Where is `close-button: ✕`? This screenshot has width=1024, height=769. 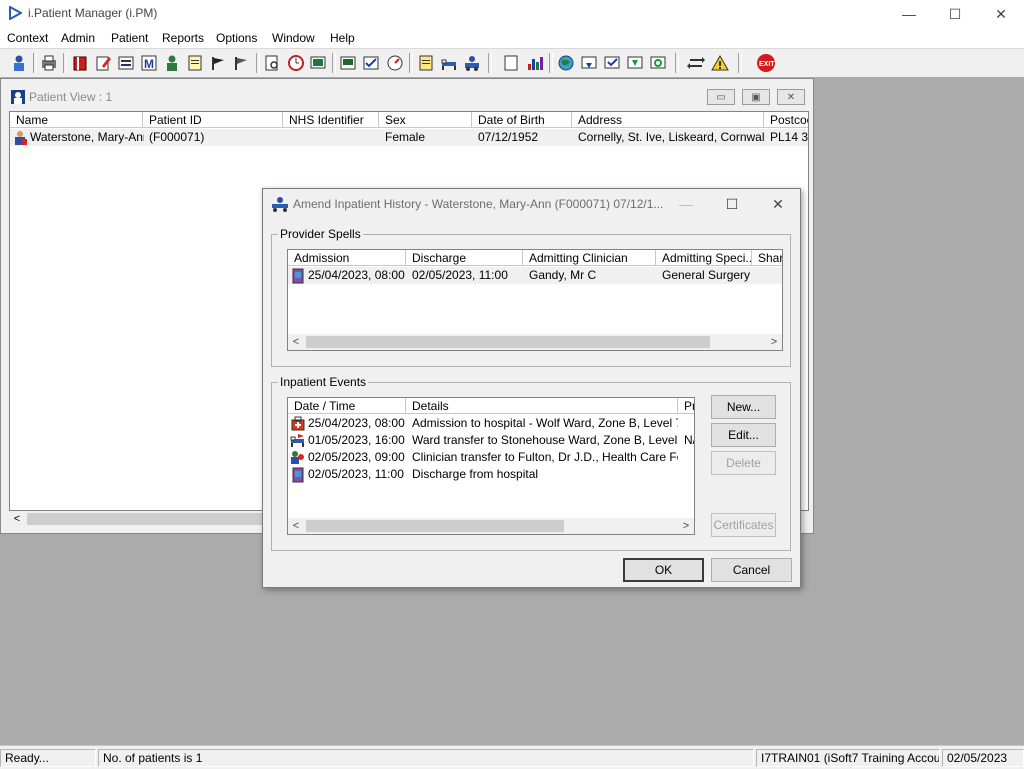
close-button: ✕ is located at coordinates (1001, 14).